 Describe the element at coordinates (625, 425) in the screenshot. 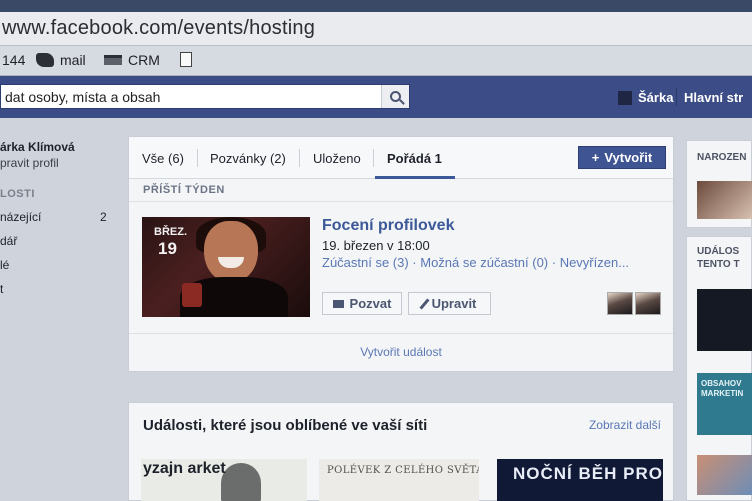

I see `see-more-link: Zobrazit další` at that location.